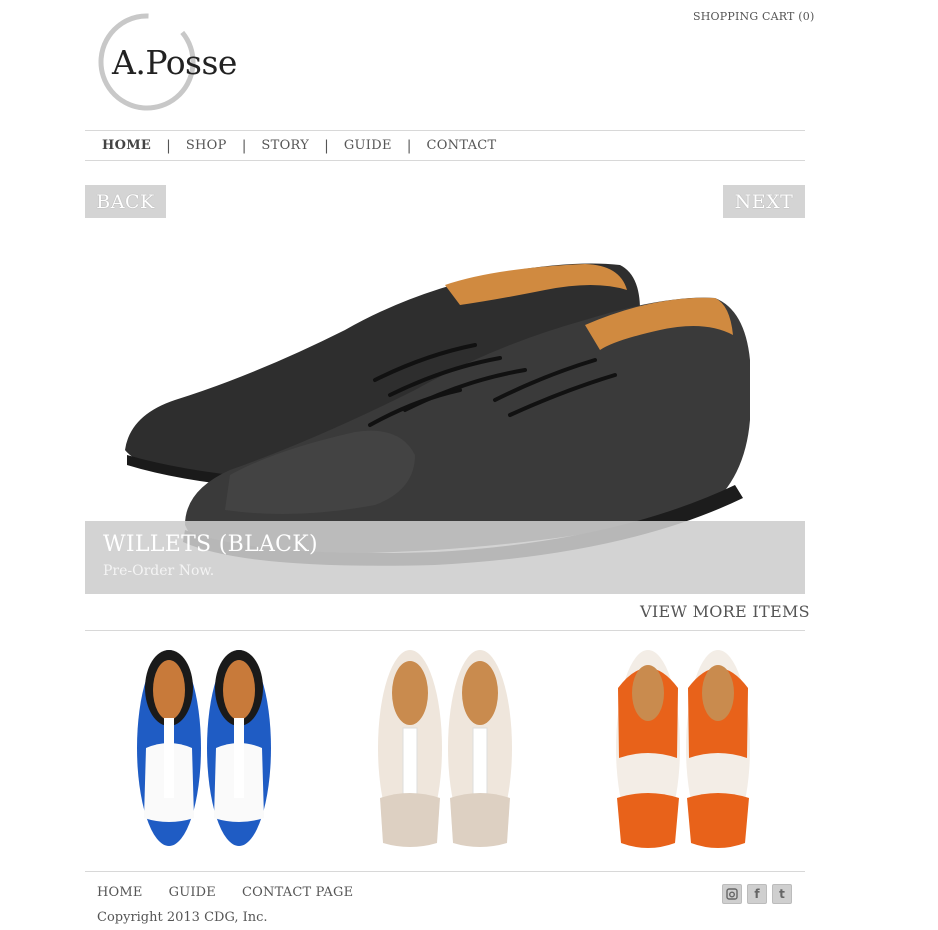  Describe the element at coordinates (192, 892) in the screenshot. I see `footer-link-guide: GUIDE` at that location.